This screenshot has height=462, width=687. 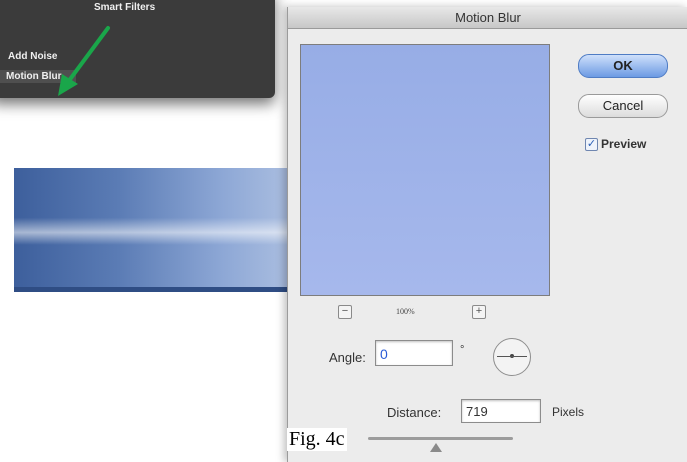 I want to click on dialog-titlebar: Motion Blur, so click(x=487, y=18).